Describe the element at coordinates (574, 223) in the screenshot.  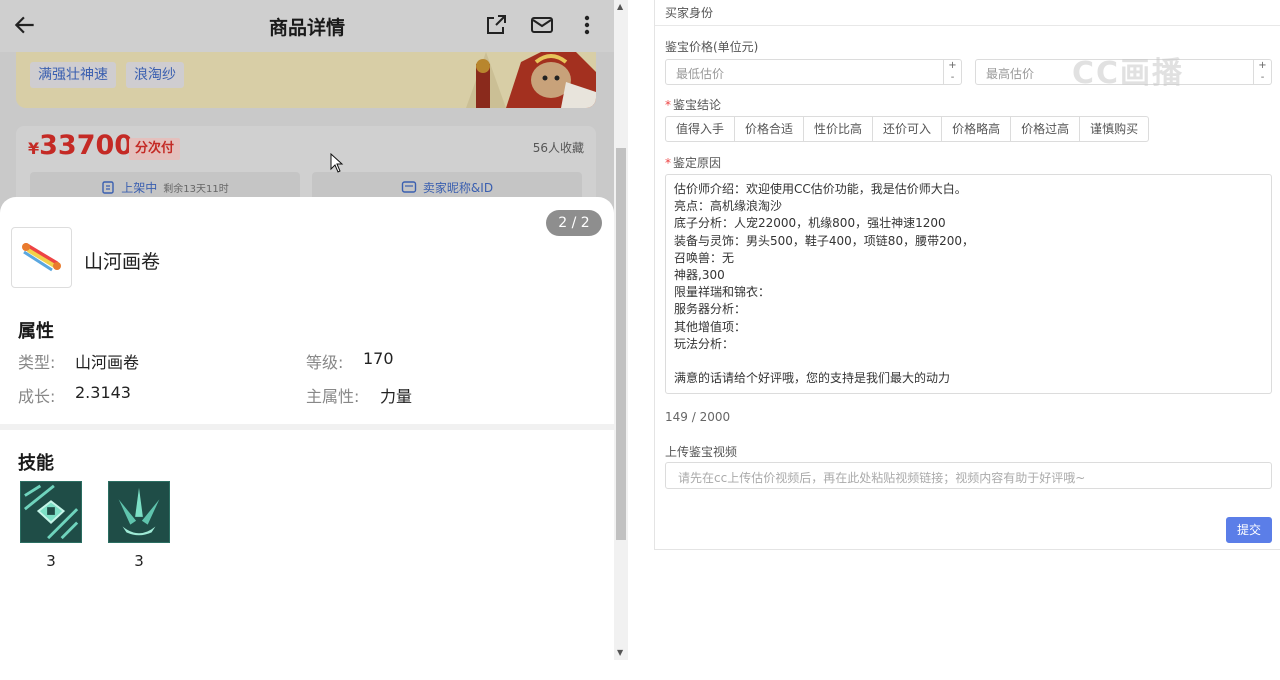
I see `page-indicator: 2 / 2` at that location.